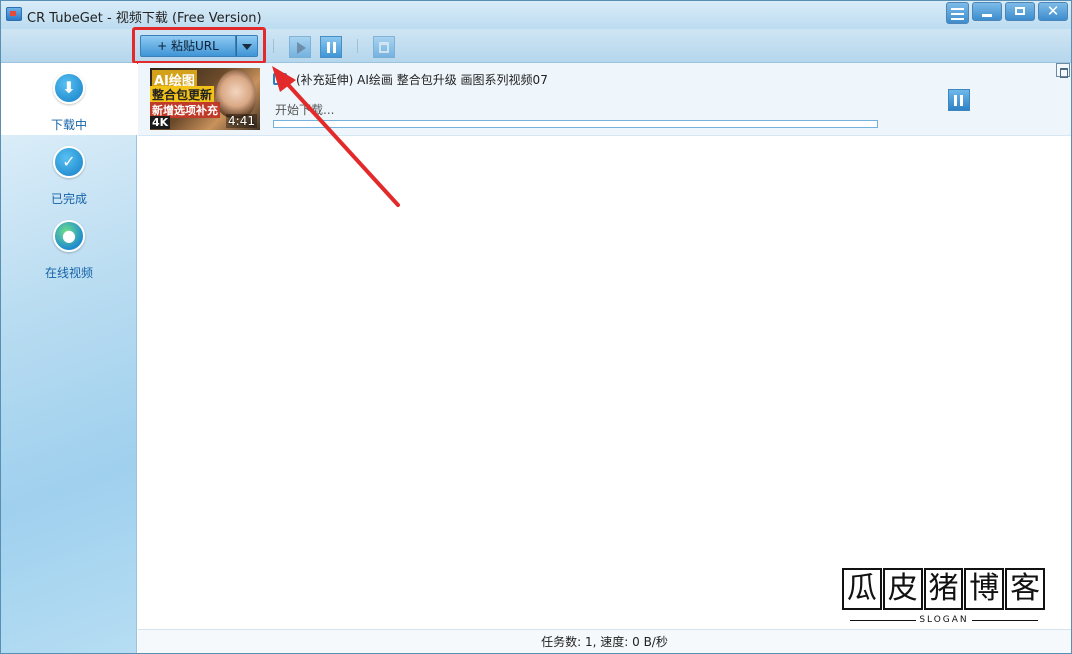 The height and width of the screenshot is (654, 1072). I want to click on watermark-characters: 瓜皮猪博客, so click(944, 590).